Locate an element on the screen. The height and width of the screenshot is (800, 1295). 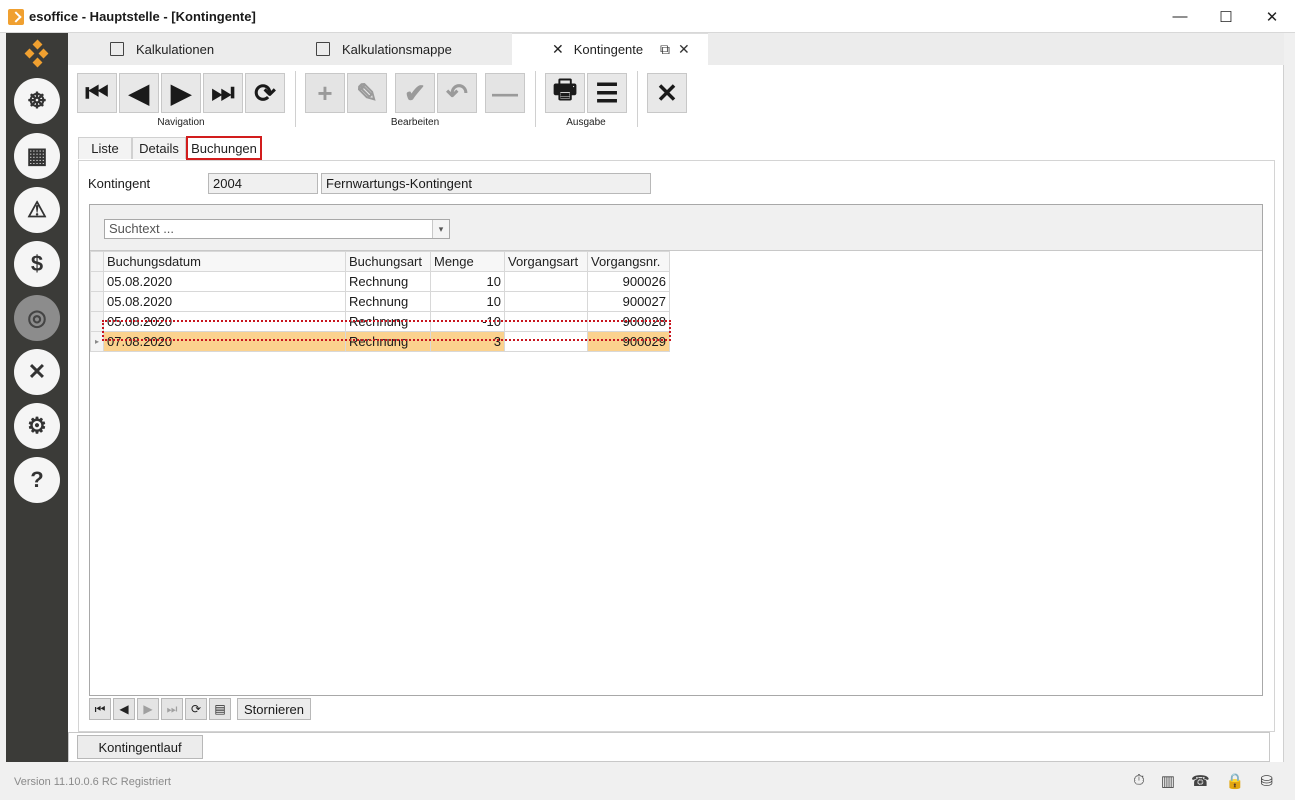
sidebar-wheel-icon: ☸ is located at coordinates (37, 101).